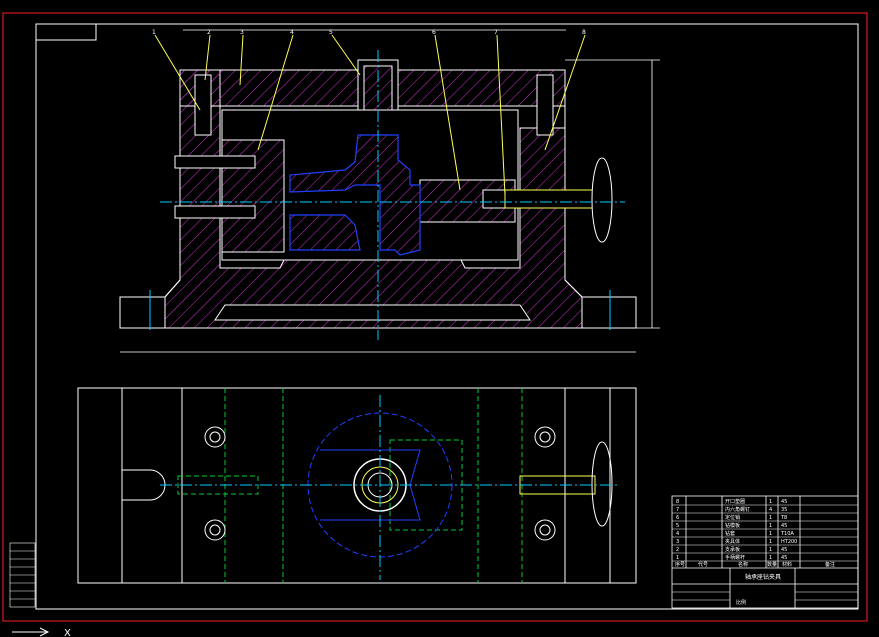  Describe the element at coordinates (765, 533) in the screenshot. I see `bom-row-lines` at that location.